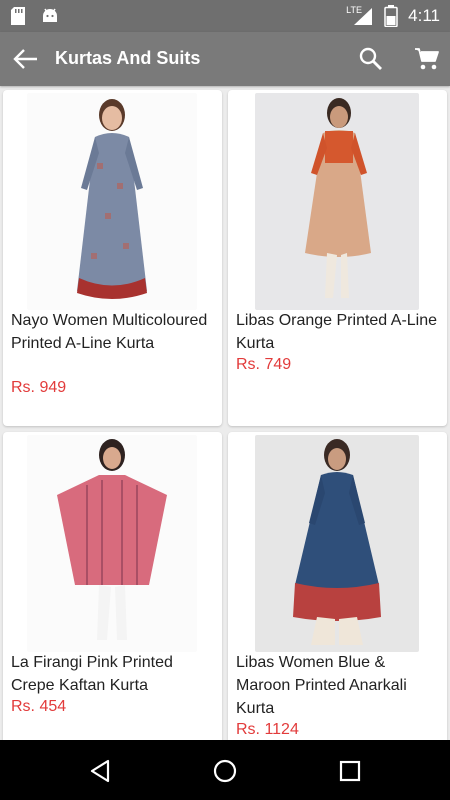 This screenshot has height=800, width=450. What do you see at coordinates (50, 15) in the screenshot?
I see `android-icon` at bounding box center [50, 15].